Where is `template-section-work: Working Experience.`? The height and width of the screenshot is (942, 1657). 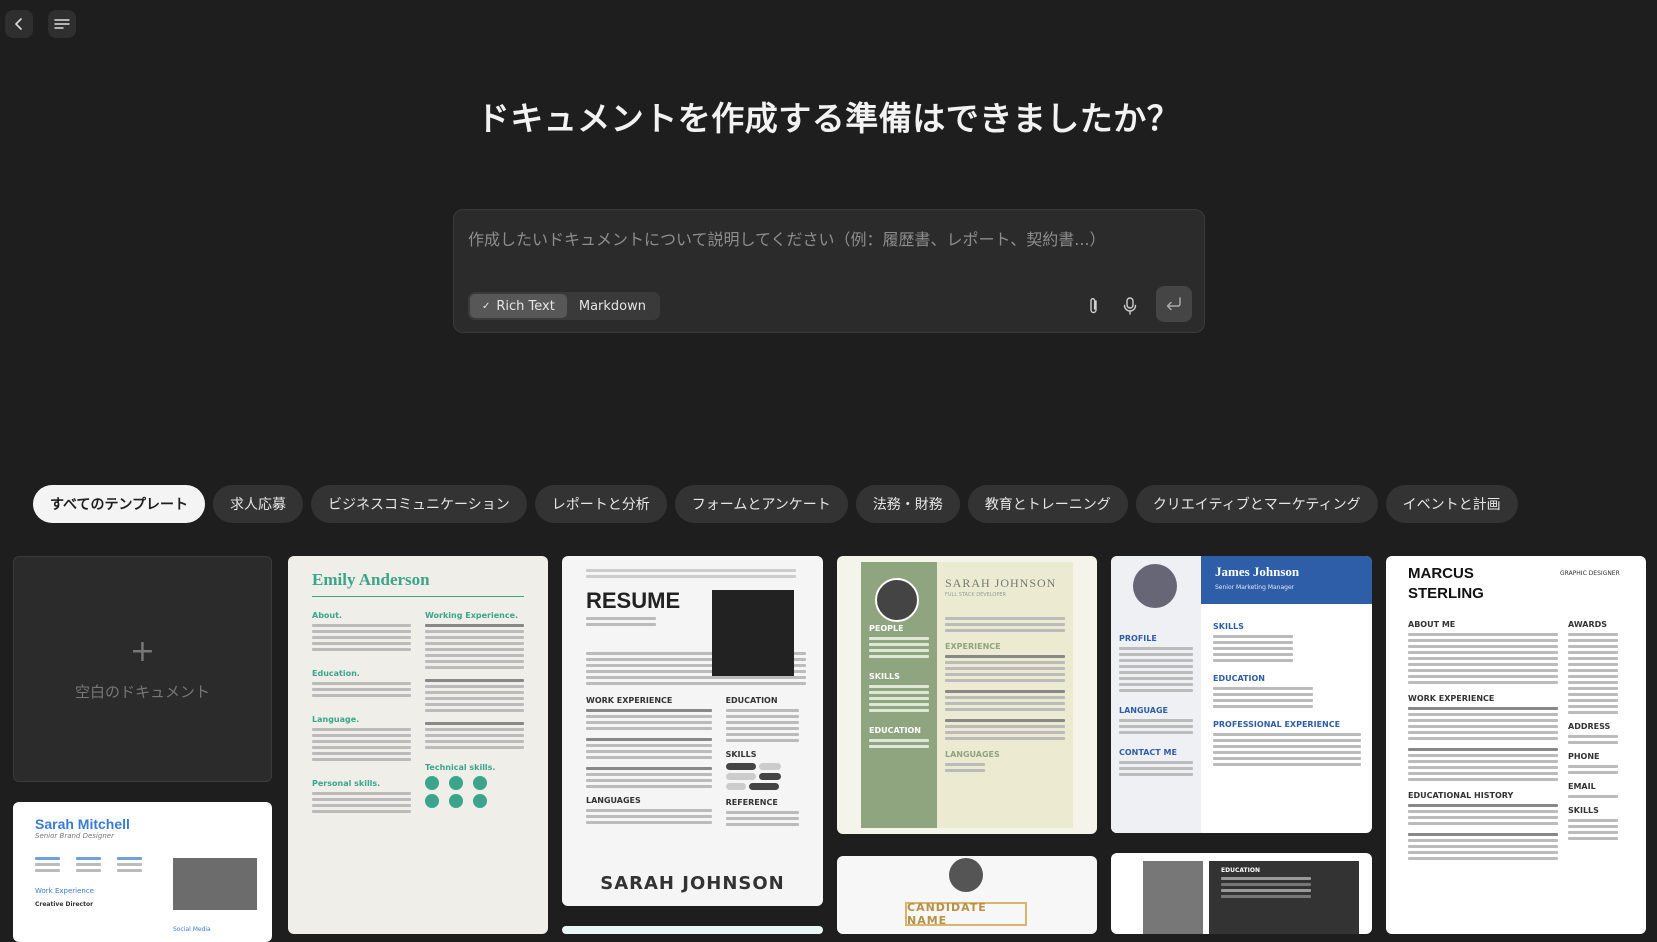
template-section-work: Working Experience. is located at coordinates (472, 615).